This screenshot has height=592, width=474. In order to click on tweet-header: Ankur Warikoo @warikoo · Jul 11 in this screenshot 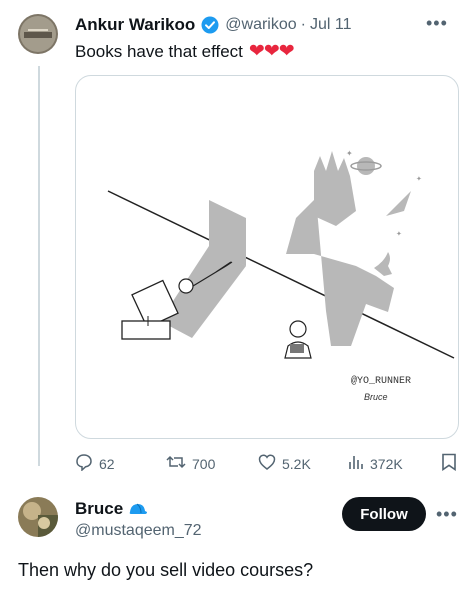, I will do `click(213, 25)`.